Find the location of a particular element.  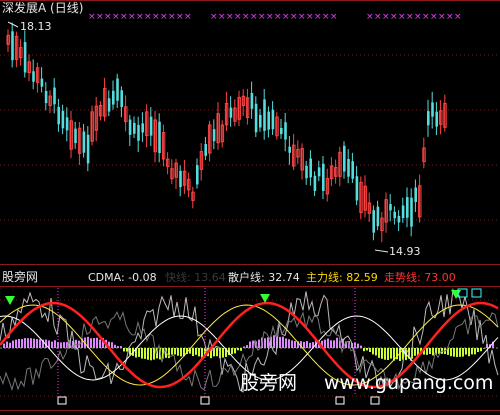

price-low-label: 14.93 is located at coordinates (405, 251).